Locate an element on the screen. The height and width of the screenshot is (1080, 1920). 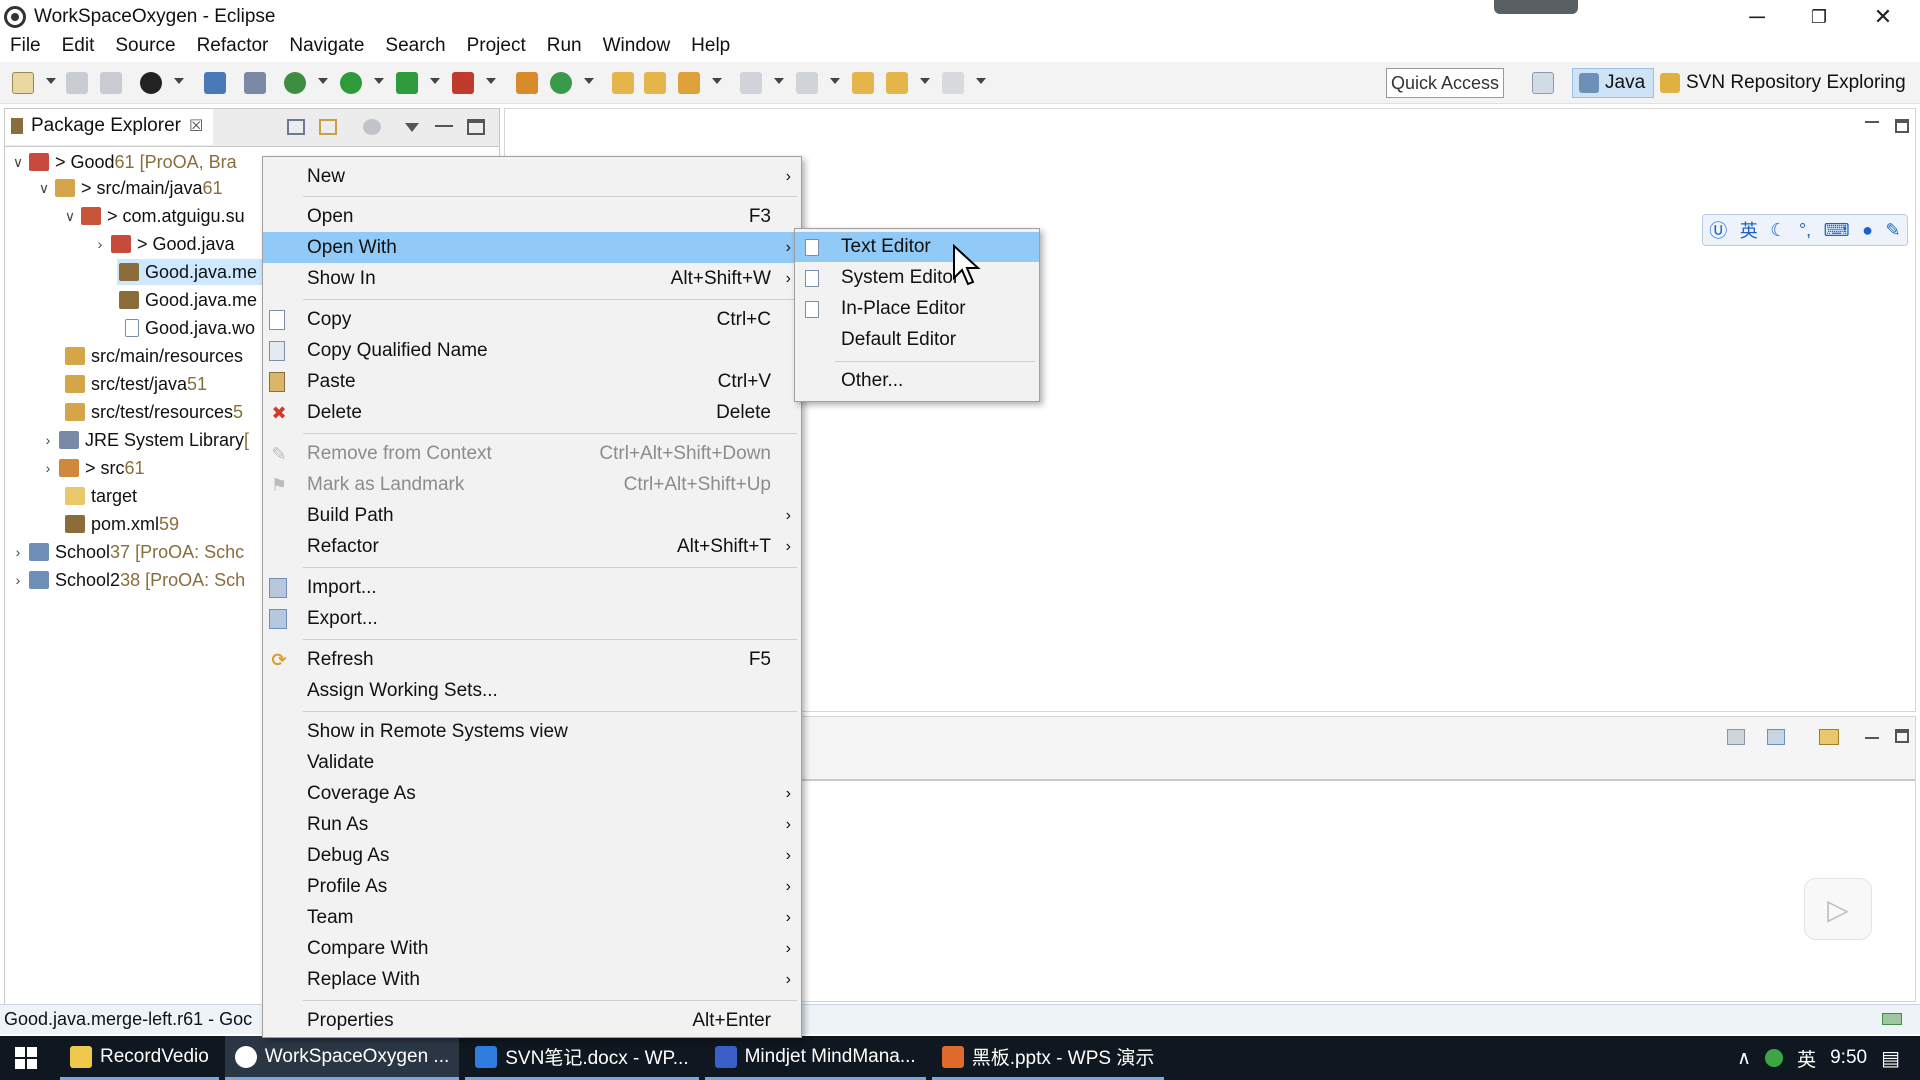
forward-dropdown-icon is located at coordinates (981, 81).